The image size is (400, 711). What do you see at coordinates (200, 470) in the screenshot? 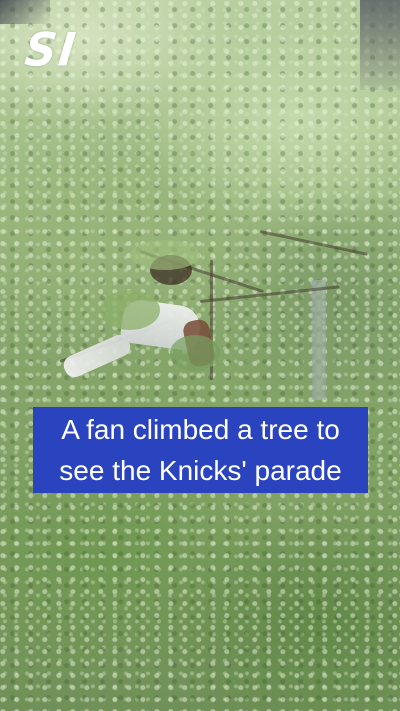
I see `caption-line-2: see the Knicks' parade` at bounding box center [200, 470].